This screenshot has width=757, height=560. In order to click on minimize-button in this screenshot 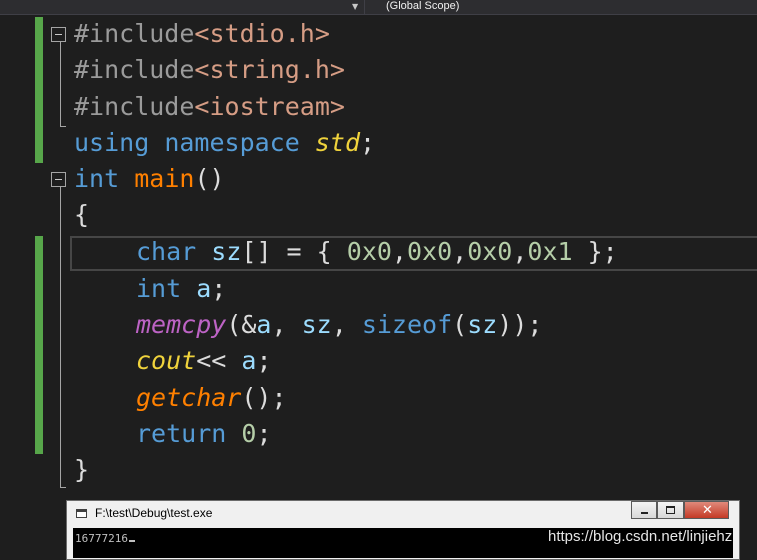, I will do `click(644, 510)`.